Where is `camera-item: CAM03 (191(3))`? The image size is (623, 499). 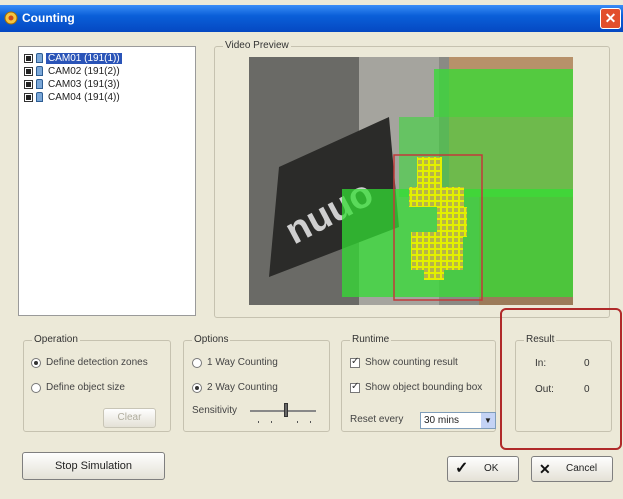
camera-item: CAM03 (191(3)) is located at coordinates (73, 84).